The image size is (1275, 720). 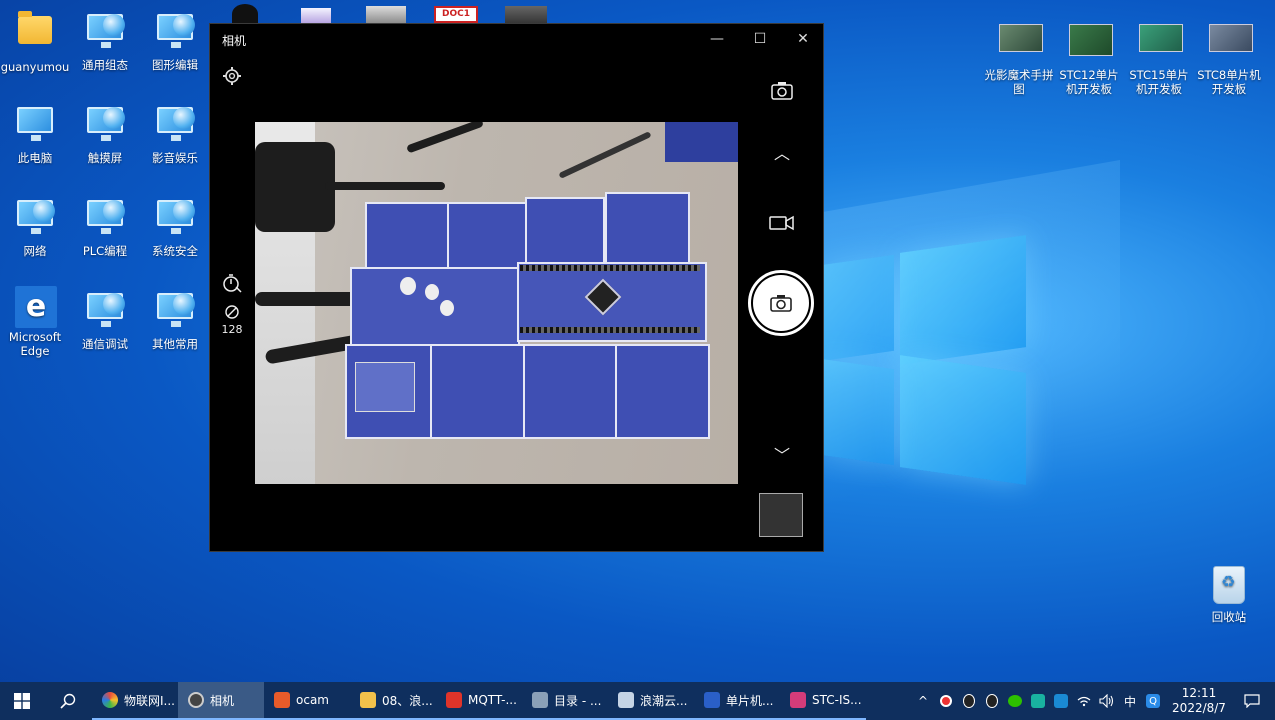 What do you see at coordinates (232, 329) in the screenshot?
I see `brightness-value: 128` at bounding box center [232, 329].